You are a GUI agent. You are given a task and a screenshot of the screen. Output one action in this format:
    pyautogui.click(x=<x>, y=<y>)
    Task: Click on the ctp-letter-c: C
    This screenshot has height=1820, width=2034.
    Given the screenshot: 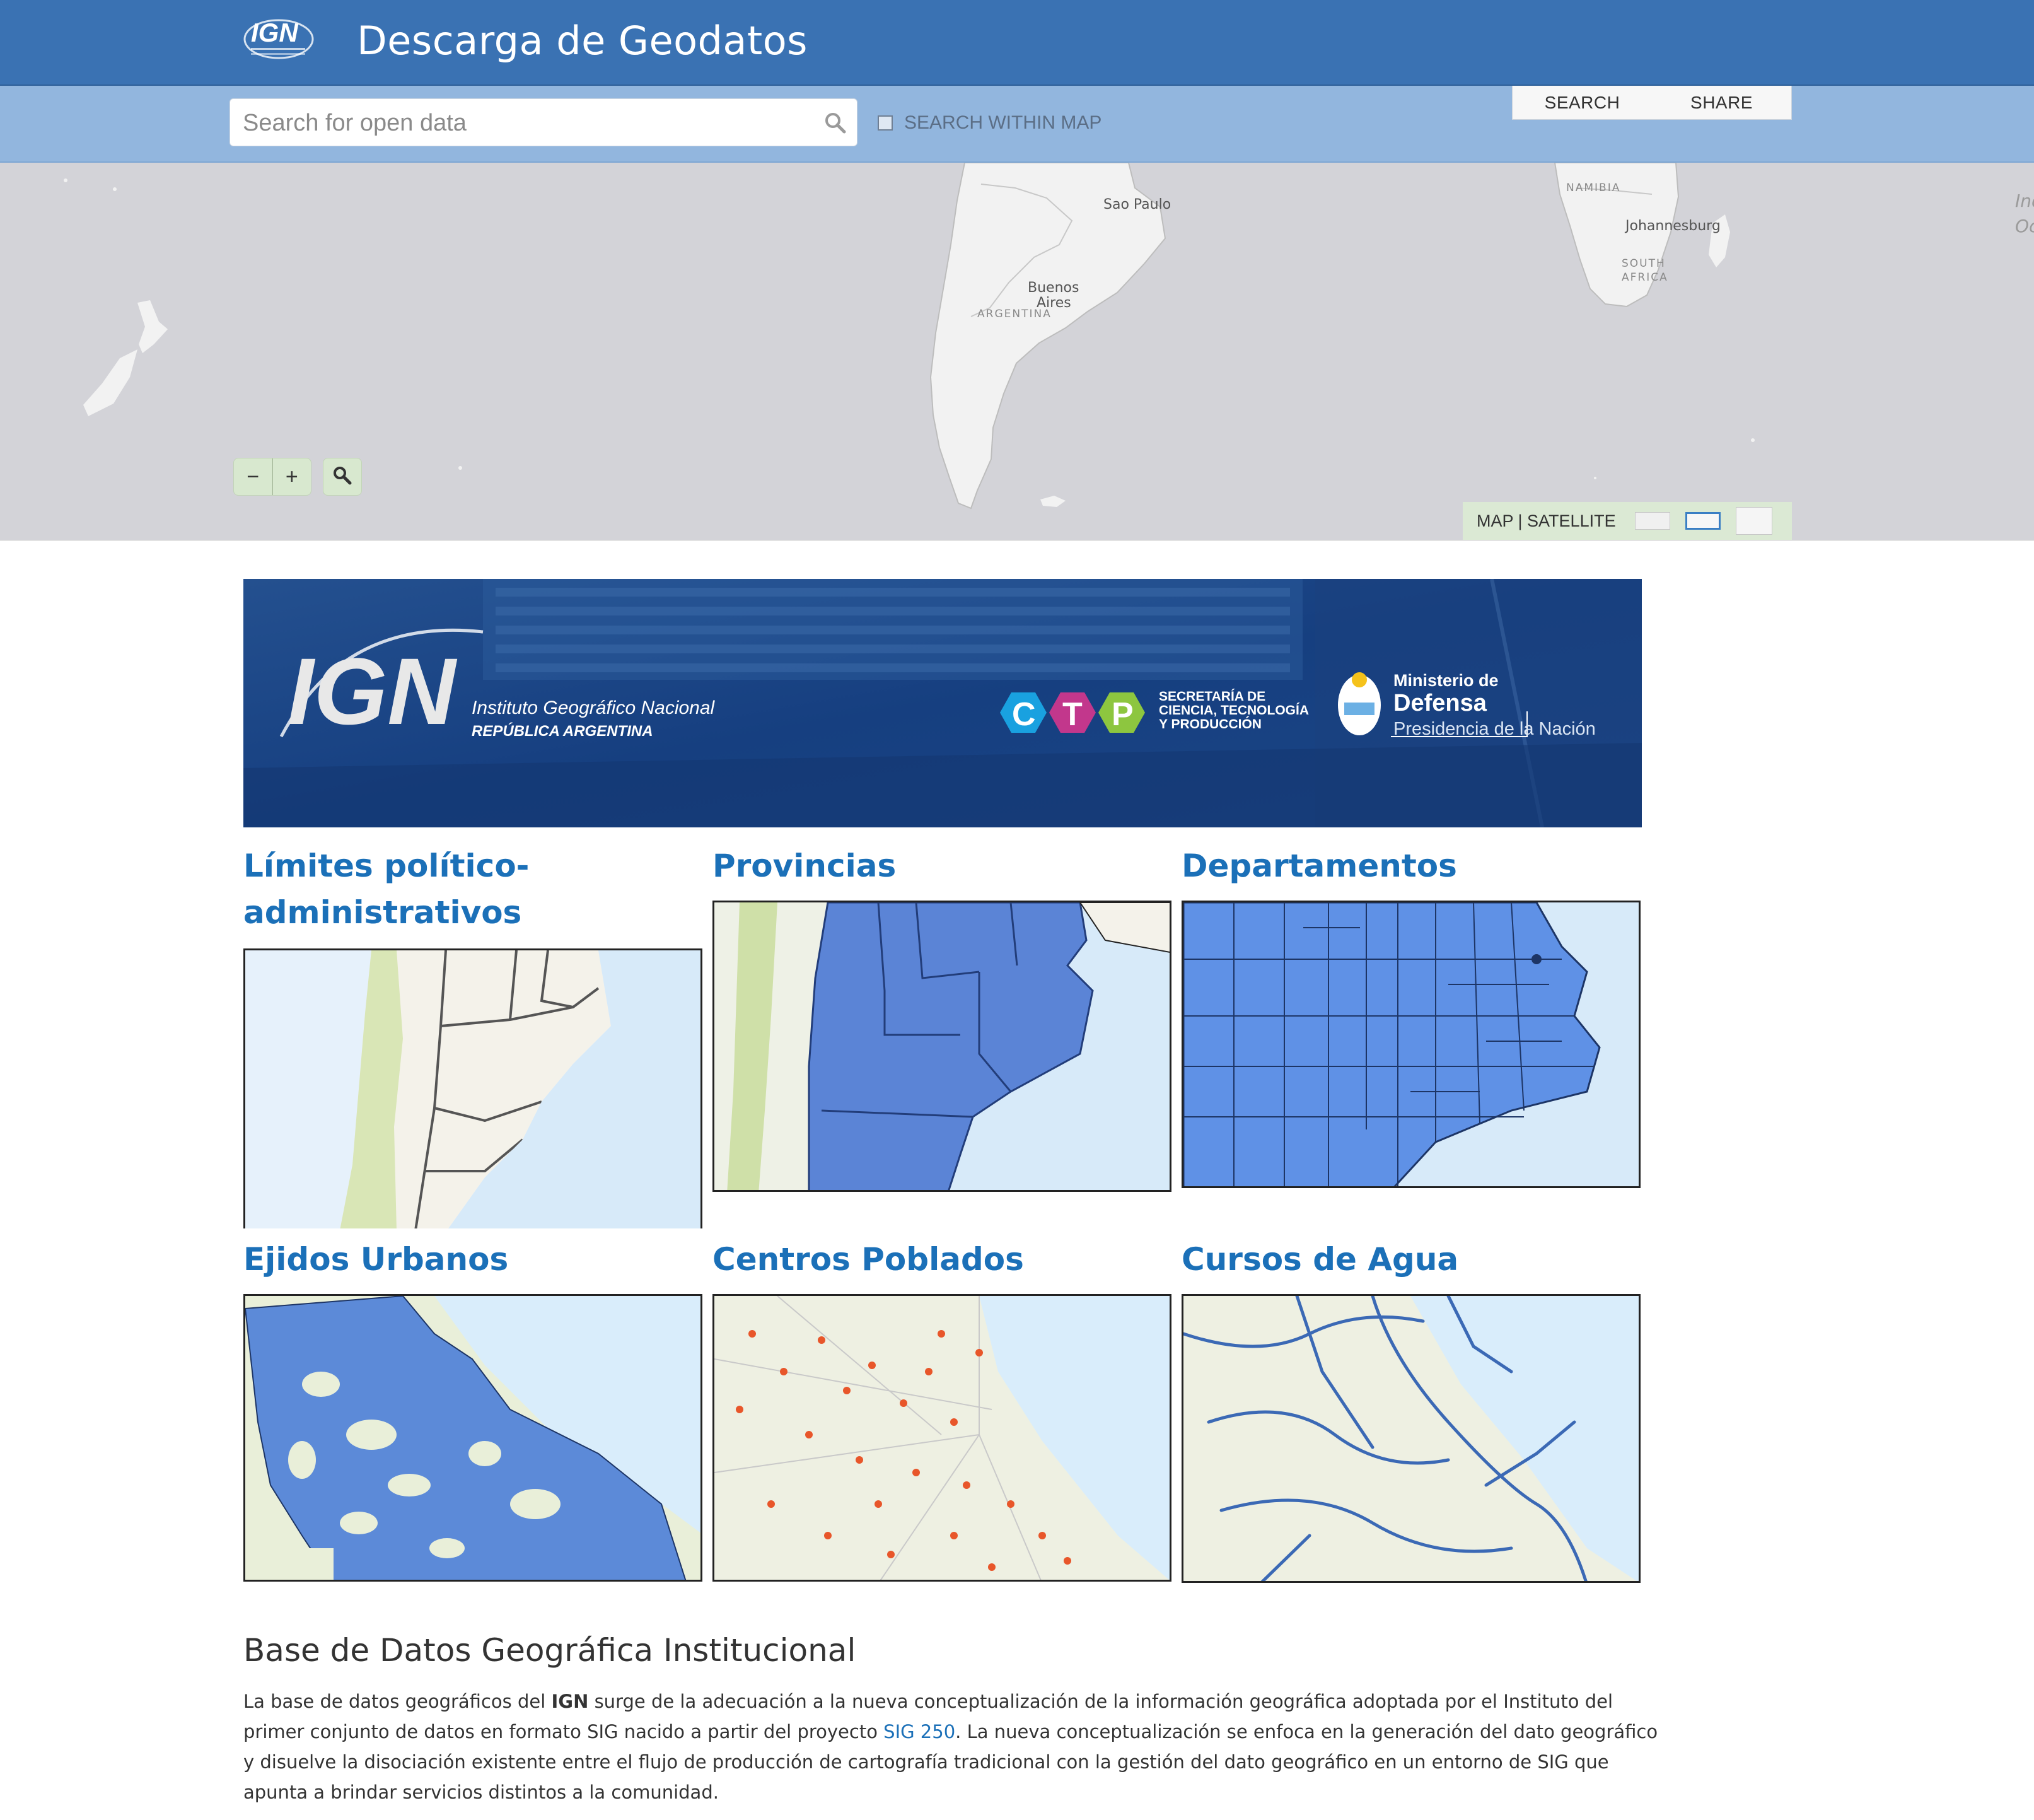 What is the action you would take?
    pyautogui.click(x=1024, y=714)
    